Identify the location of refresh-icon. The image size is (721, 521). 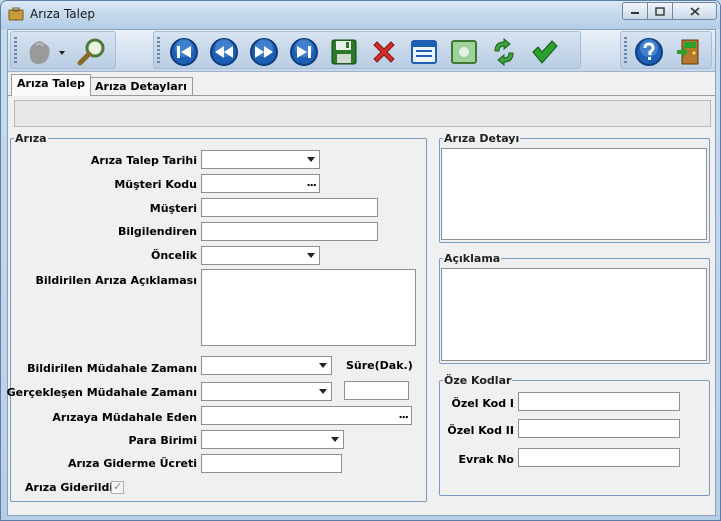
(504, 52).